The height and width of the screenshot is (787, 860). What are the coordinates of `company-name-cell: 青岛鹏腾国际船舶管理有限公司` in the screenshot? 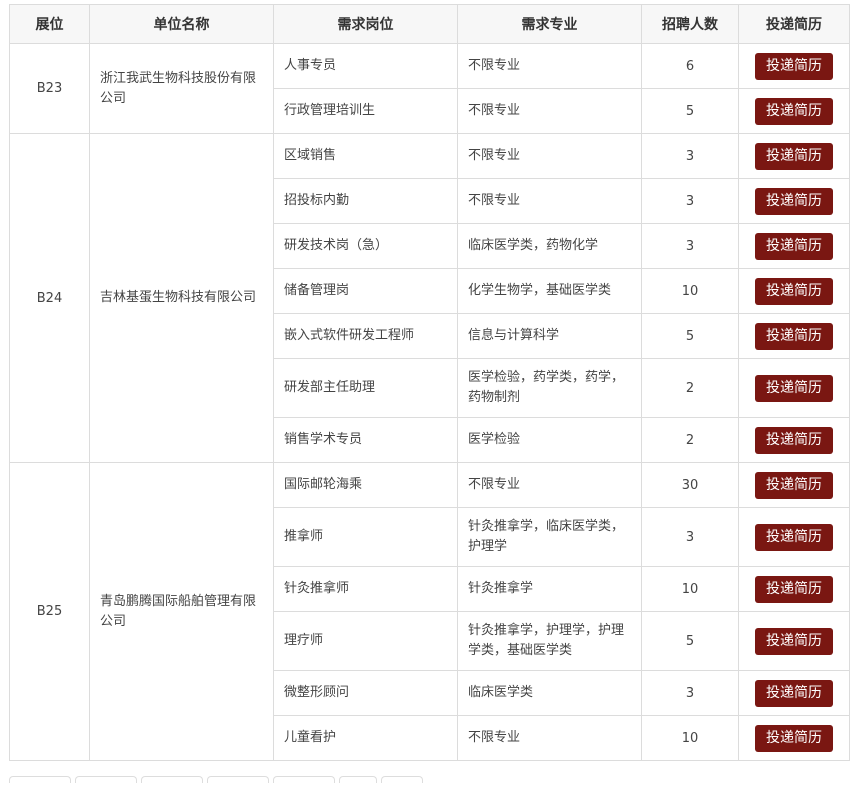 It's located at (181, 611).